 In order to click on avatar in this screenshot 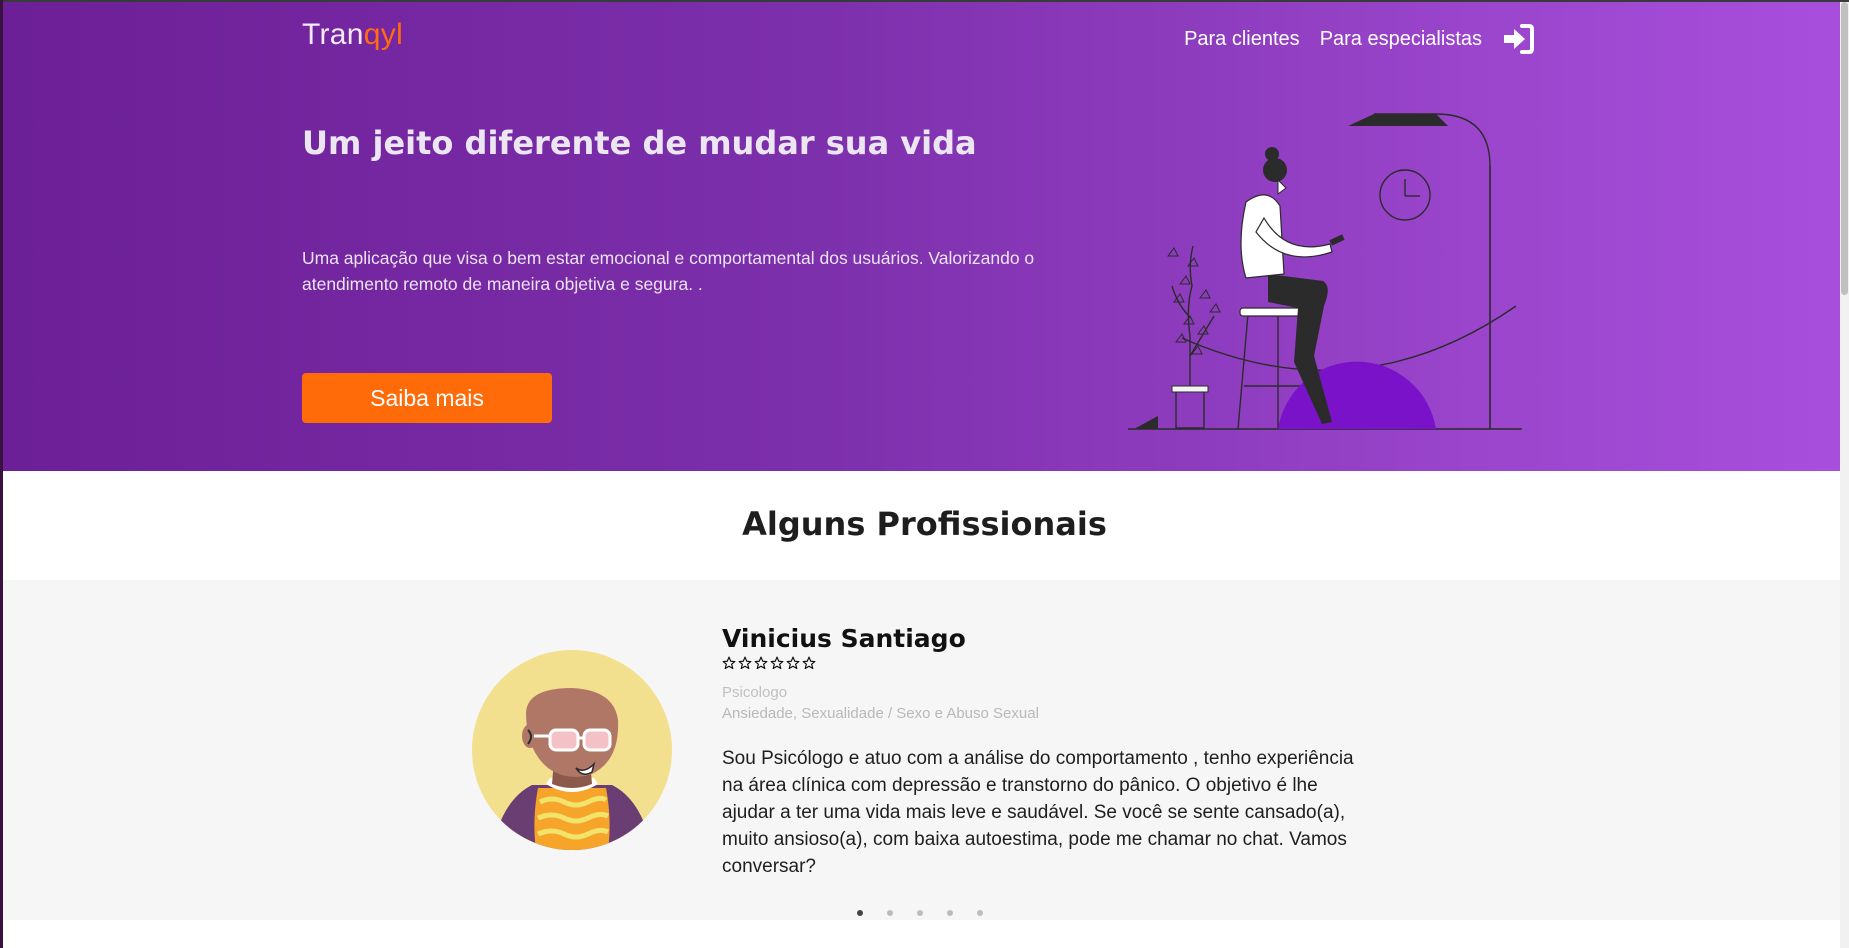, I will do `click(572, 750)`.